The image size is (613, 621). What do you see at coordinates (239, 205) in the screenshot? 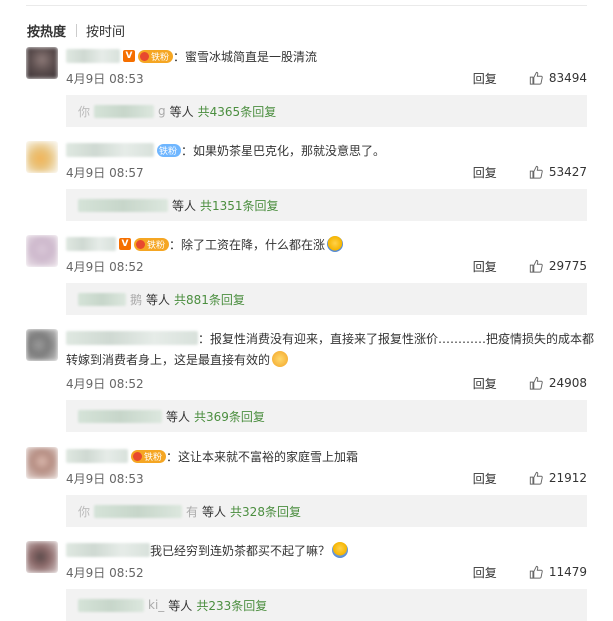
I see `view-replies-link: 共1351条回复` at bounding box center [239, 205].